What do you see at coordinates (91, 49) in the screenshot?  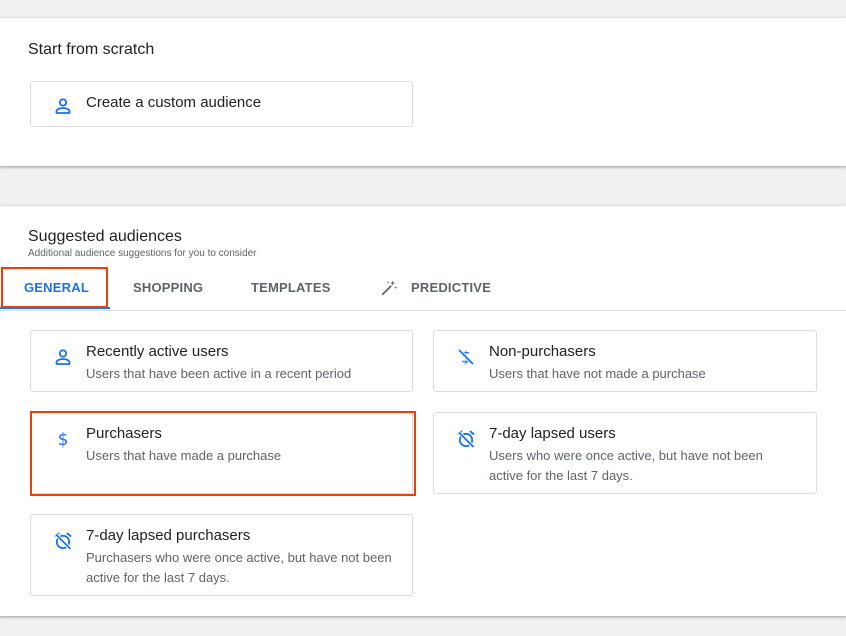 I see `start-from-scratch-title: Start from scratch` at bounding box center [91, 49].